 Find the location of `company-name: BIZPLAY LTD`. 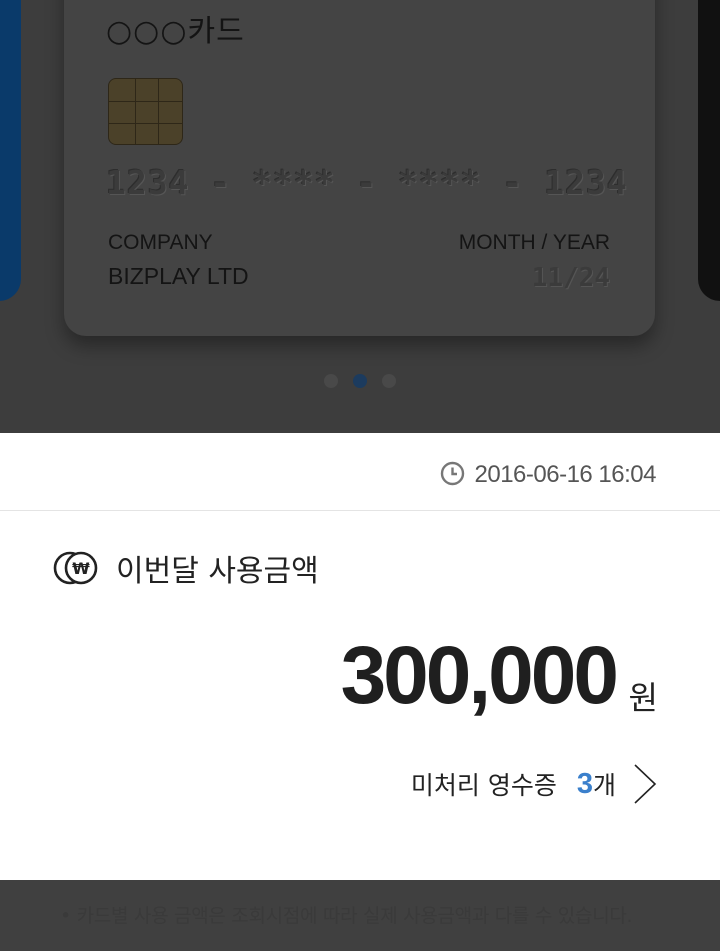

company-name: BIZPLAY LTD is located at coordinates (178, 276).